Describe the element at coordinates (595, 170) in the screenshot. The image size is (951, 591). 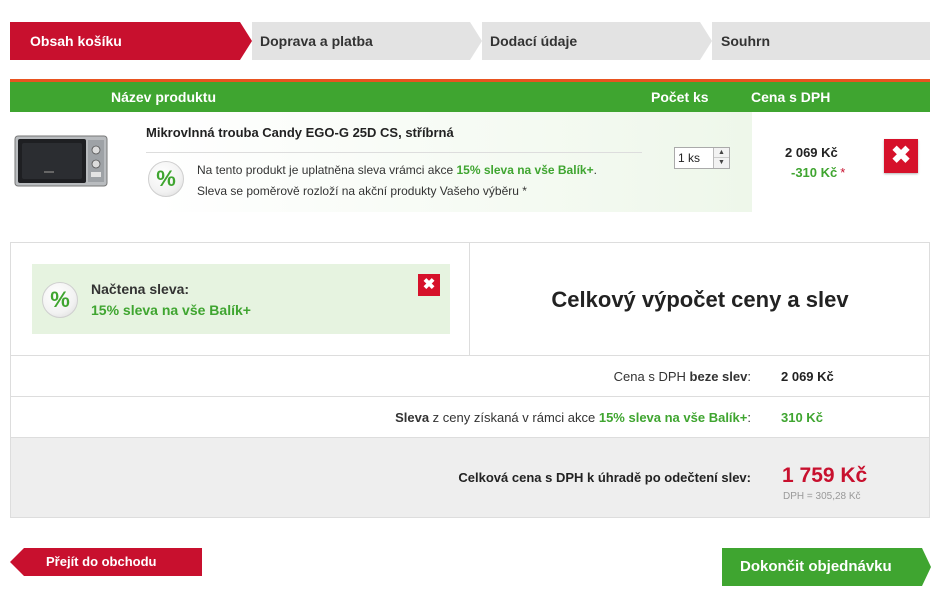
I see `discount-text-end: .` at that location.